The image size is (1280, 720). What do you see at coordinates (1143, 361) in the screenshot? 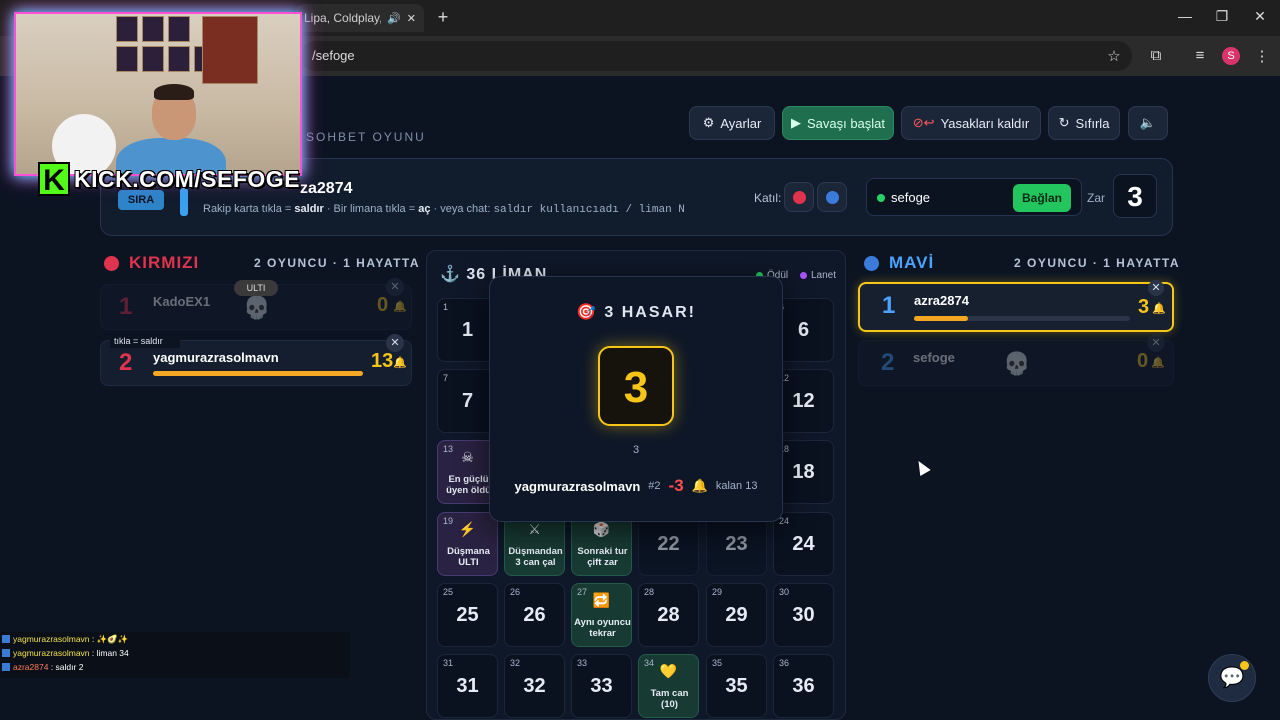
I see `player-value: 0` at bounding box center [1143, 361].